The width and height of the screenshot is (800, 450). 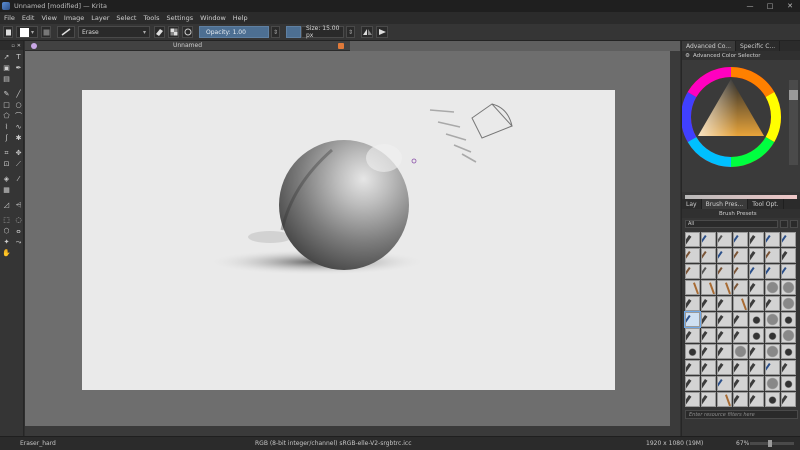 What do you see at coordinates (9, 18) in the screenshot?
I see `menu-file: File` at bounding box center [9, 18].